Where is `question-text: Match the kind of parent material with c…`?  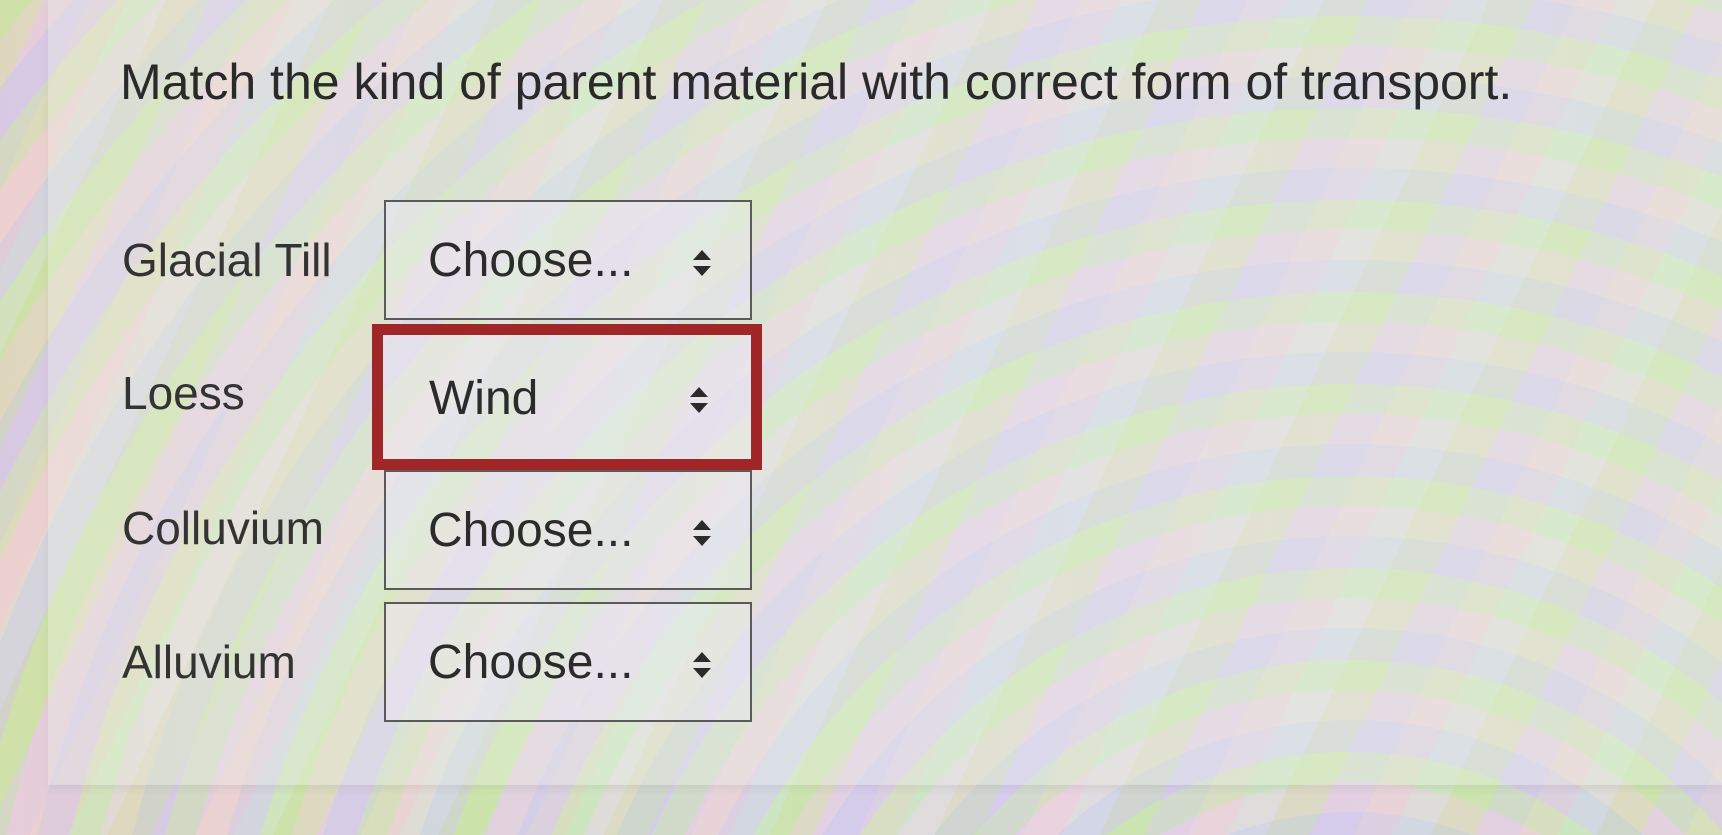 question-text: Match the kind of parent material with c… is located at coordinates (816, 82).